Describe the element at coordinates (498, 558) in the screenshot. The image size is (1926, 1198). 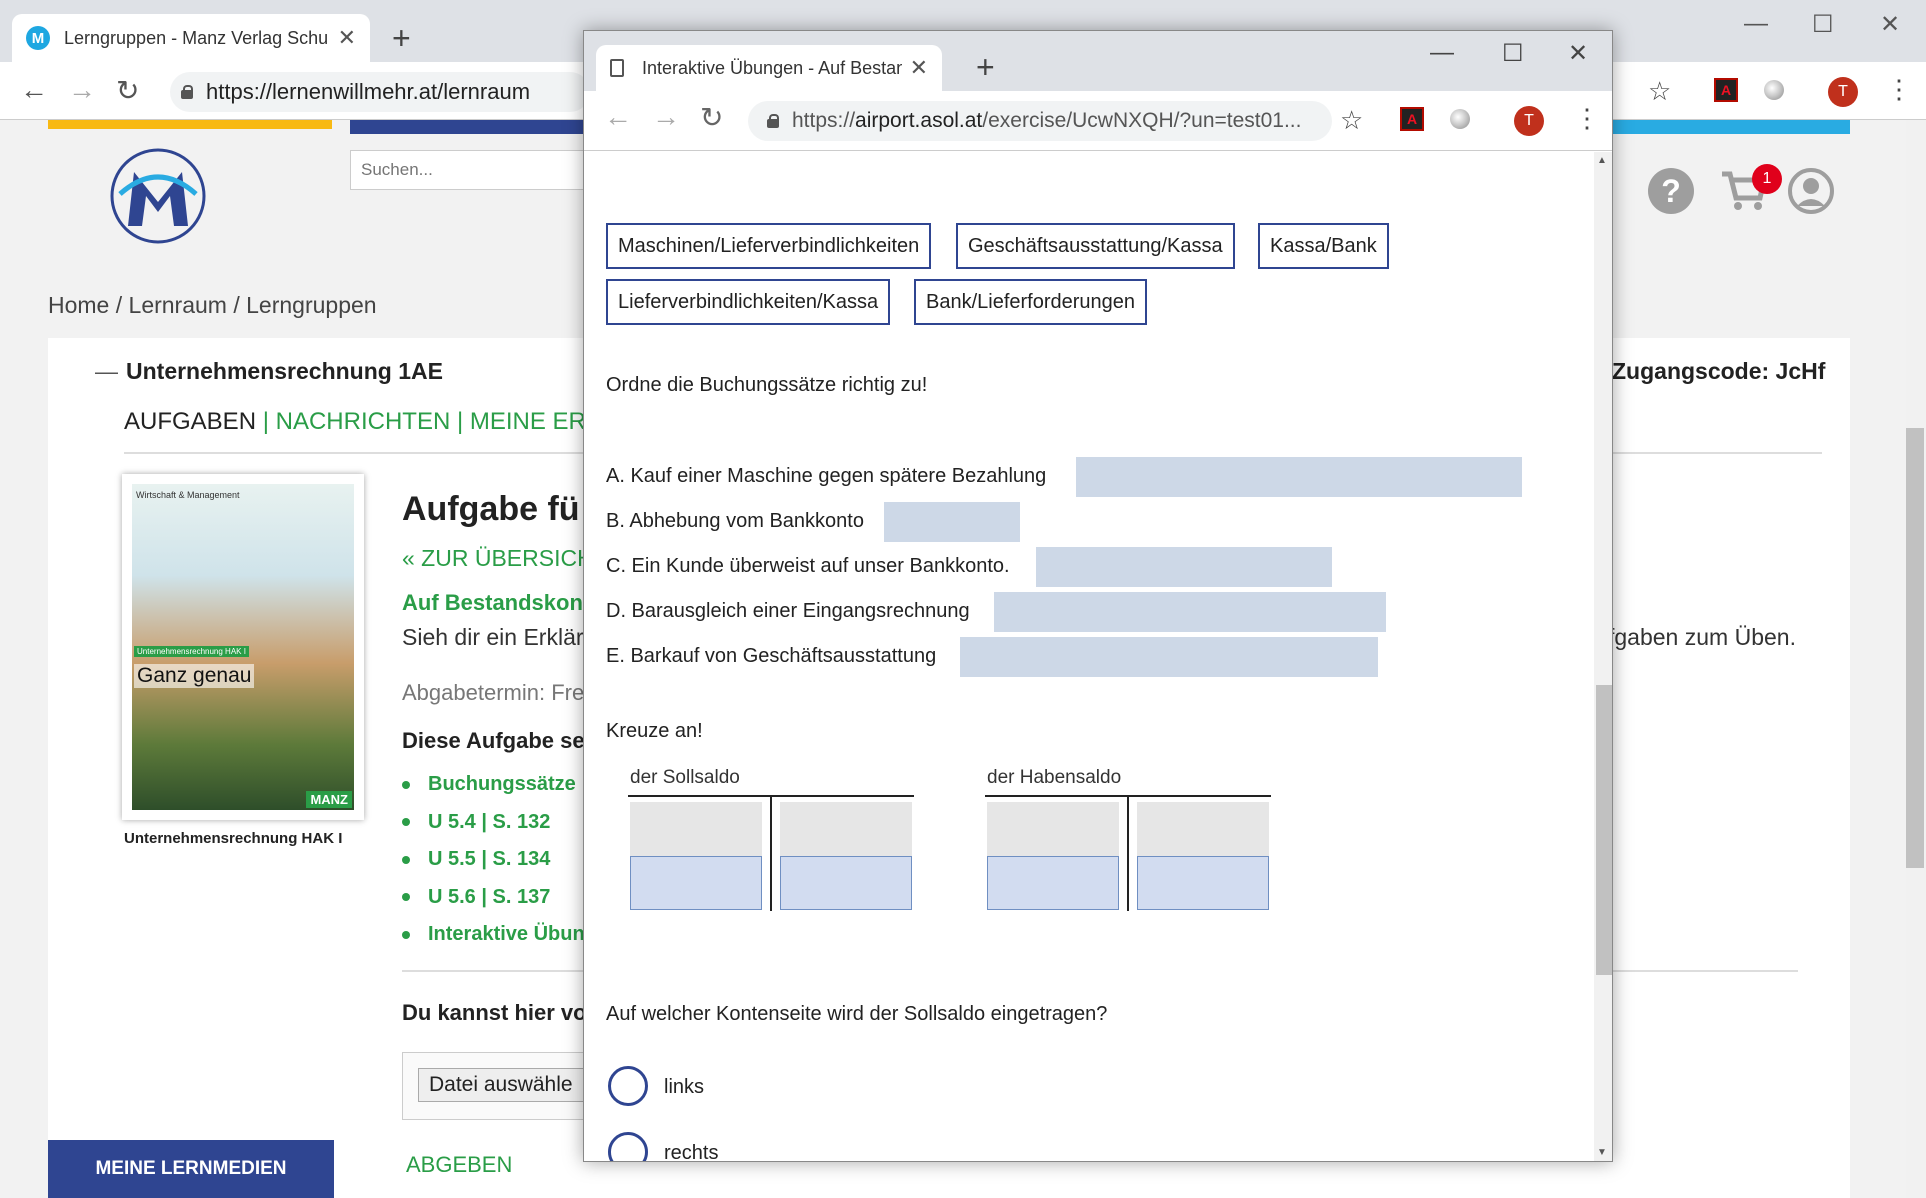
I see `back-to-overview-link: « ZUR ÜBERSICH` at that location.